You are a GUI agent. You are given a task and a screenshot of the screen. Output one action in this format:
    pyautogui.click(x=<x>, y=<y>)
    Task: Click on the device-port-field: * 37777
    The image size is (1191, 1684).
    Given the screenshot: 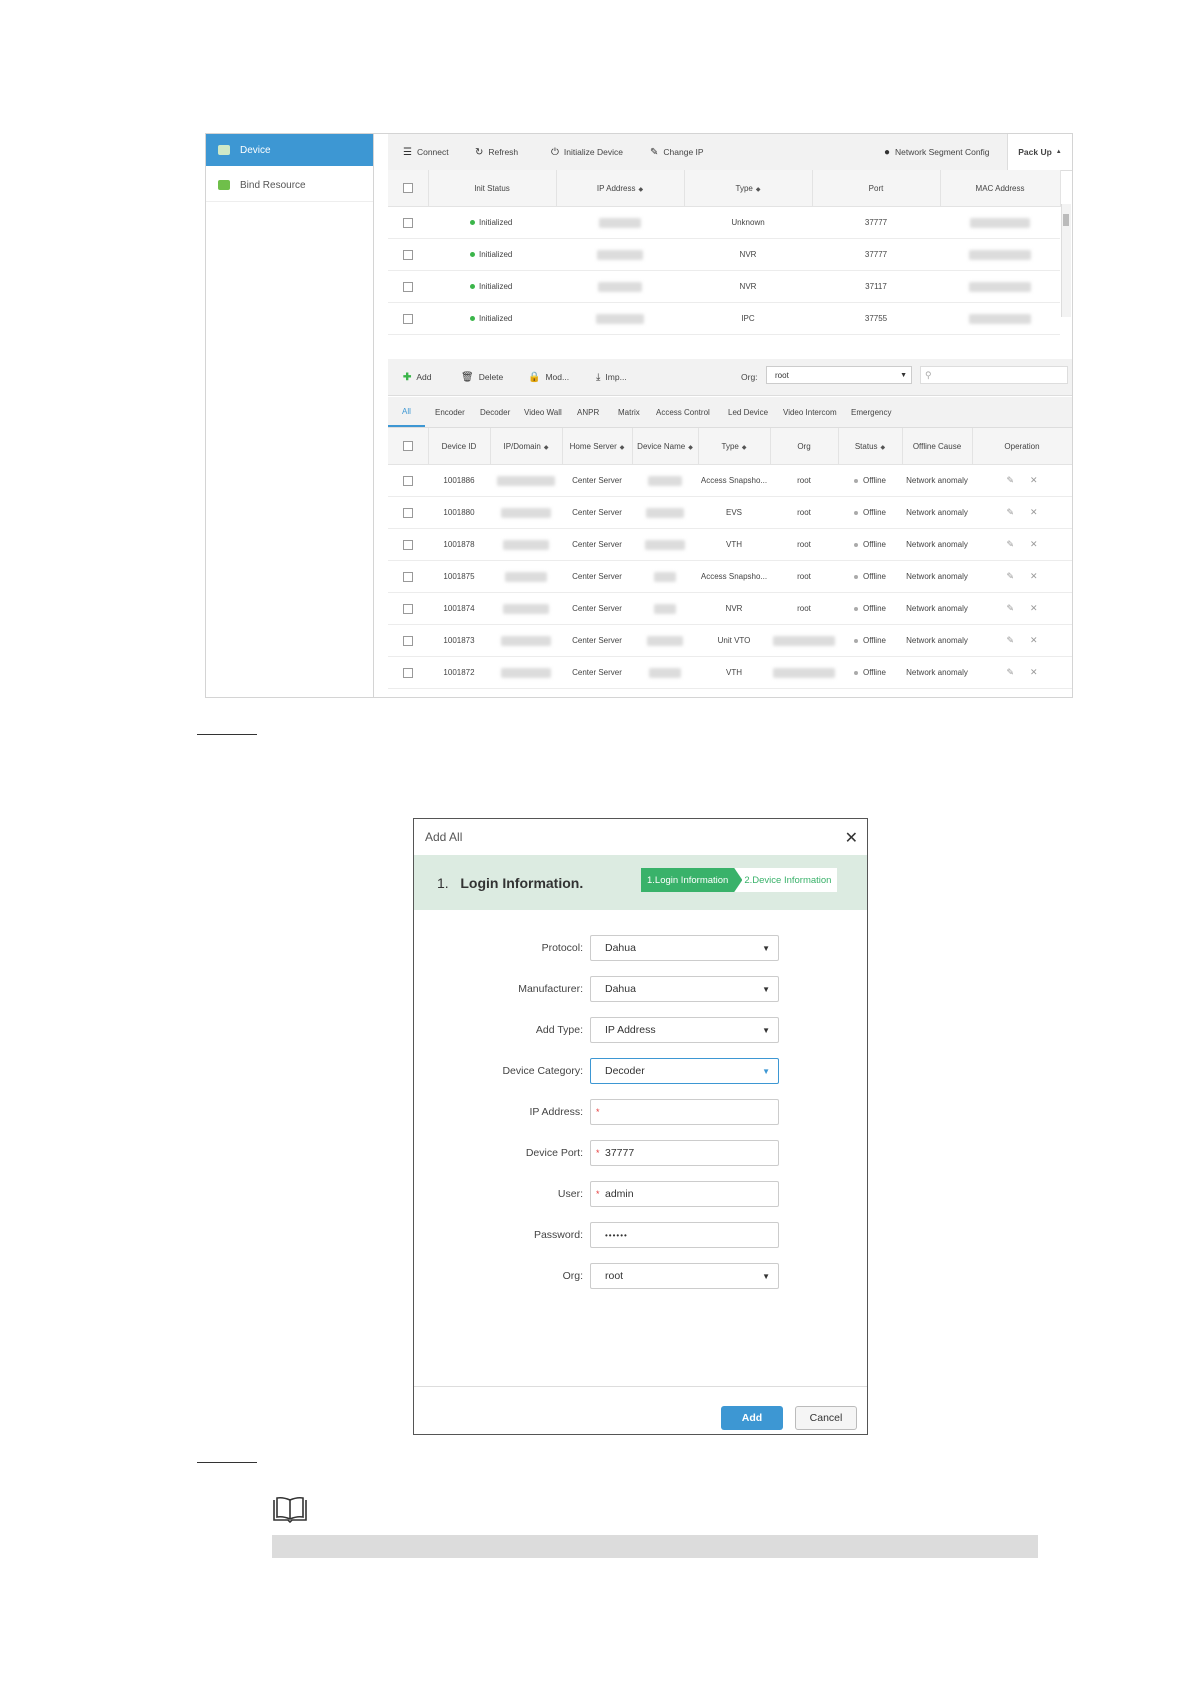 What is the action you would take?
    pyautogui.click(x=684, y=1153)
    